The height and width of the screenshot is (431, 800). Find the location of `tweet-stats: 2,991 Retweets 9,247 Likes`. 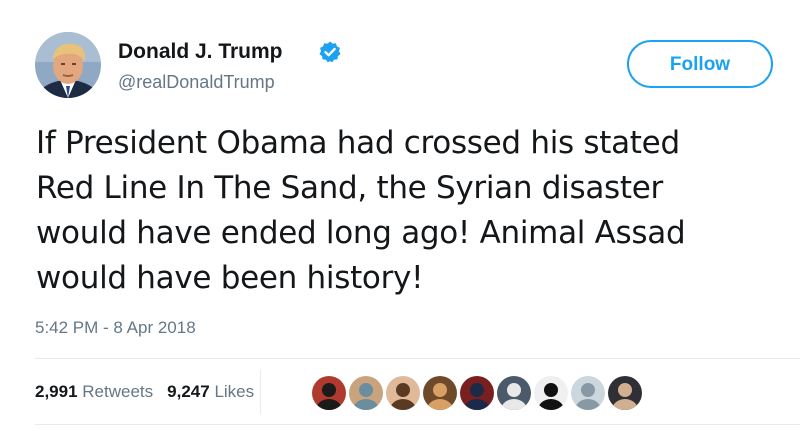

tweet-stats: 2,991 Retweets 9,247 Likes is located at coordinates (151, 392).